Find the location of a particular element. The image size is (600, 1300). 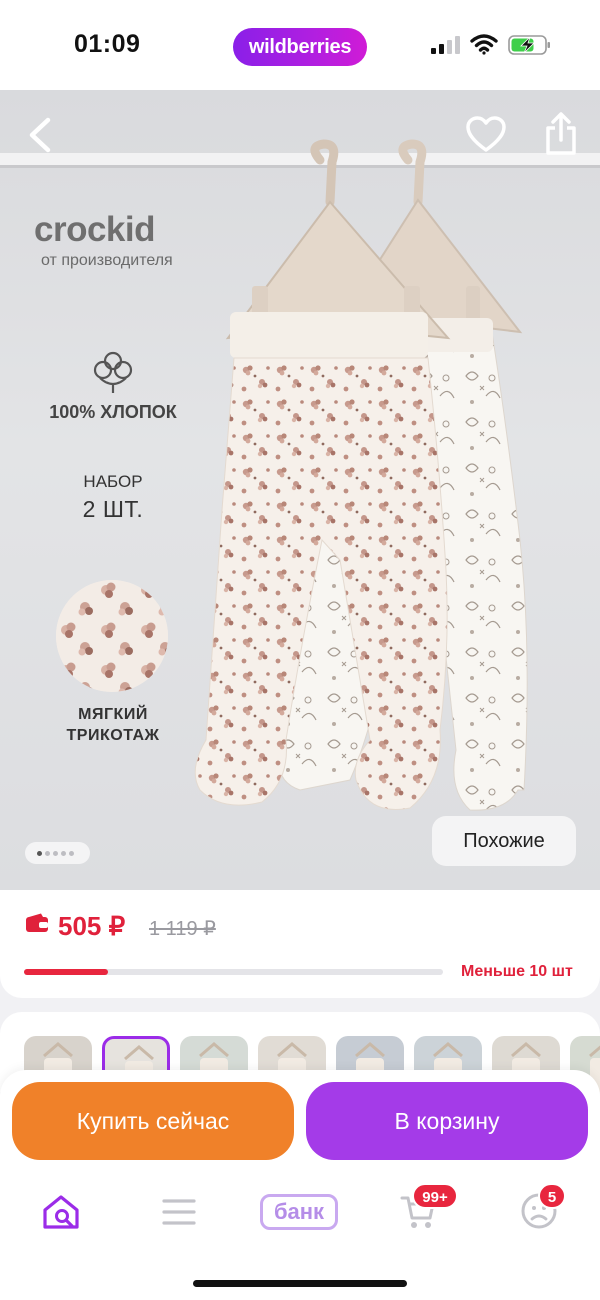

cart-badge: 99+ is located at coordinates (435, 1196).